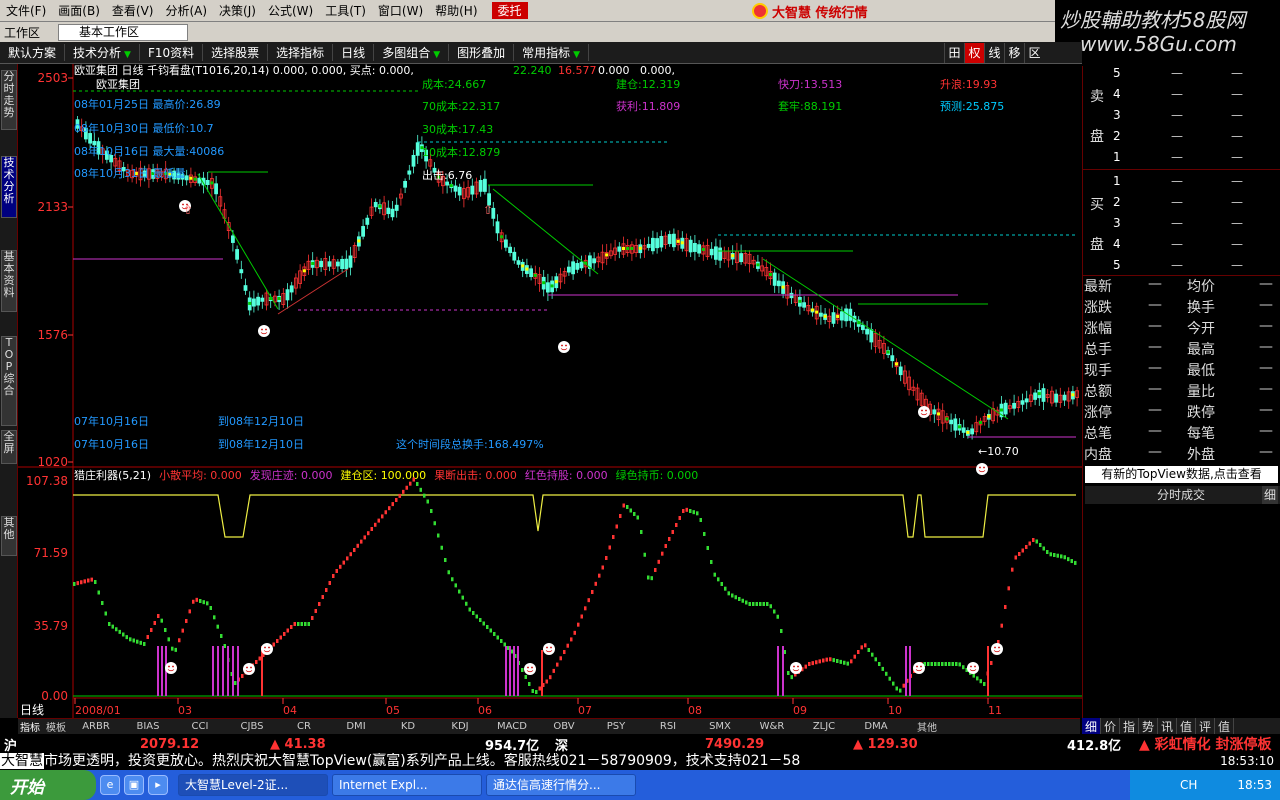 The height and width of the screenshot is (800, 1280). What do you see at coordinates (668, 726) in the screenshot?
I see `indicator-tab: RSI` at bounding box center [668, 726].